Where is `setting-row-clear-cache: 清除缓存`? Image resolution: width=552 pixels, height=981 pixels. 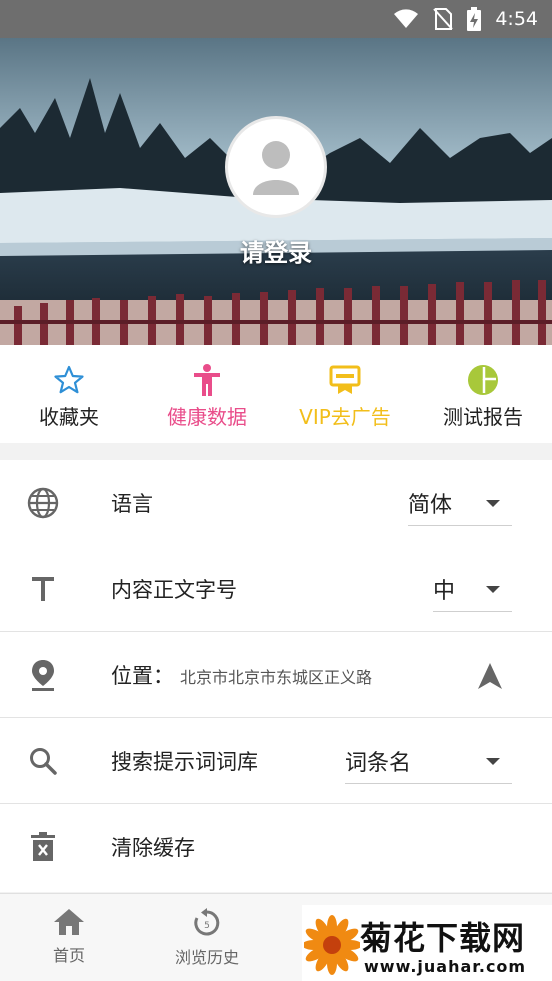
setting-row-clear-cache: 清除缓存 is located at coordinates (276, 847).